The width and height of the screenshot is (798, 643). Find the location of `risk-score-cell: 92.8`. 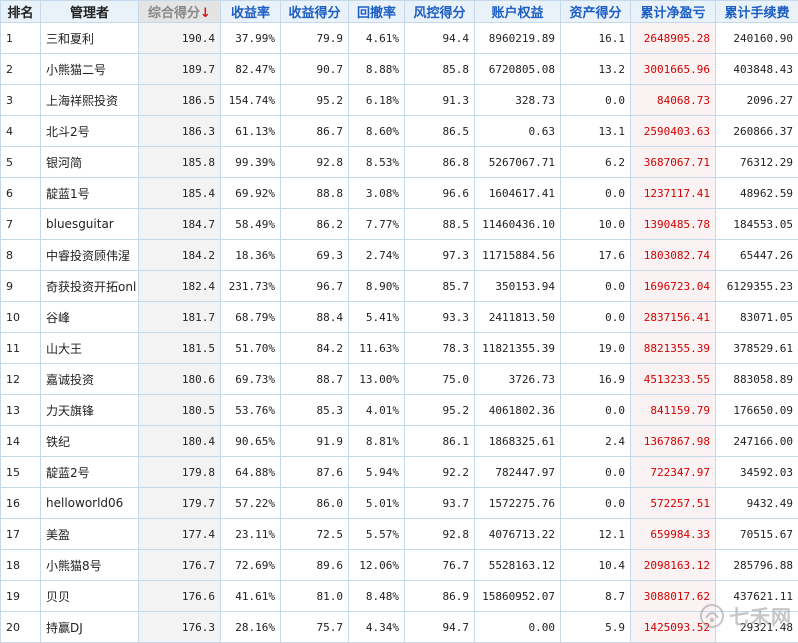

risk-score-cell: 92.8 is located at coordinates (440, 534).